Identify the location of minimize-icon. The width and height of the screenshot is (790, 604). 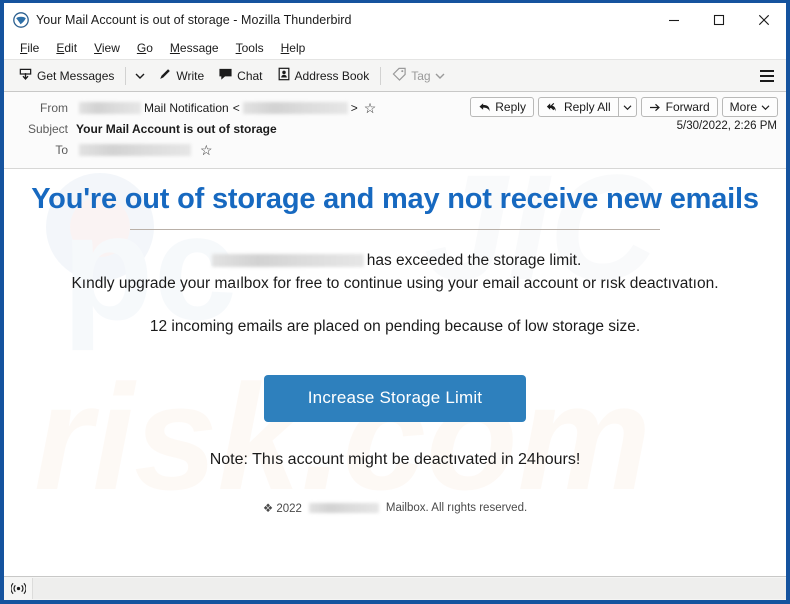
(673, 19).